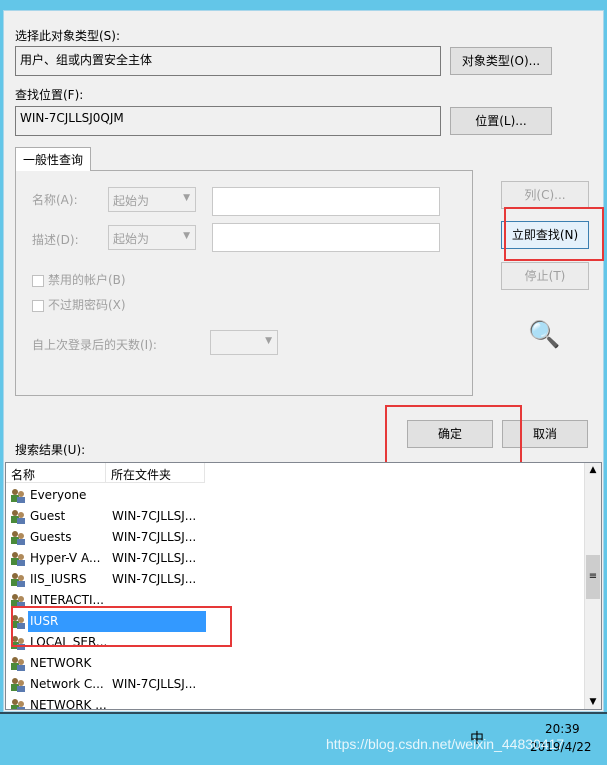  Describe the element at coordinates (87, 280) in the screenshot. I see `disabled-accounts-label: 禁用的帐户(B)` at that location.